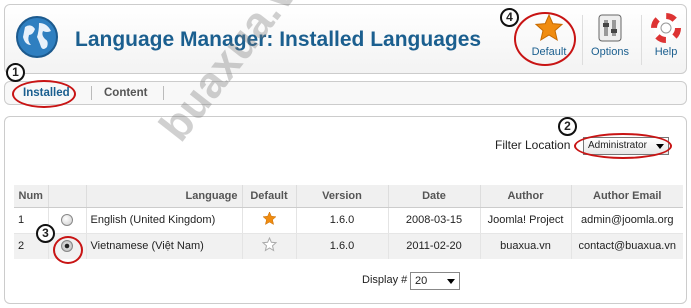  I want to click on row-radio, so click(67, 220).